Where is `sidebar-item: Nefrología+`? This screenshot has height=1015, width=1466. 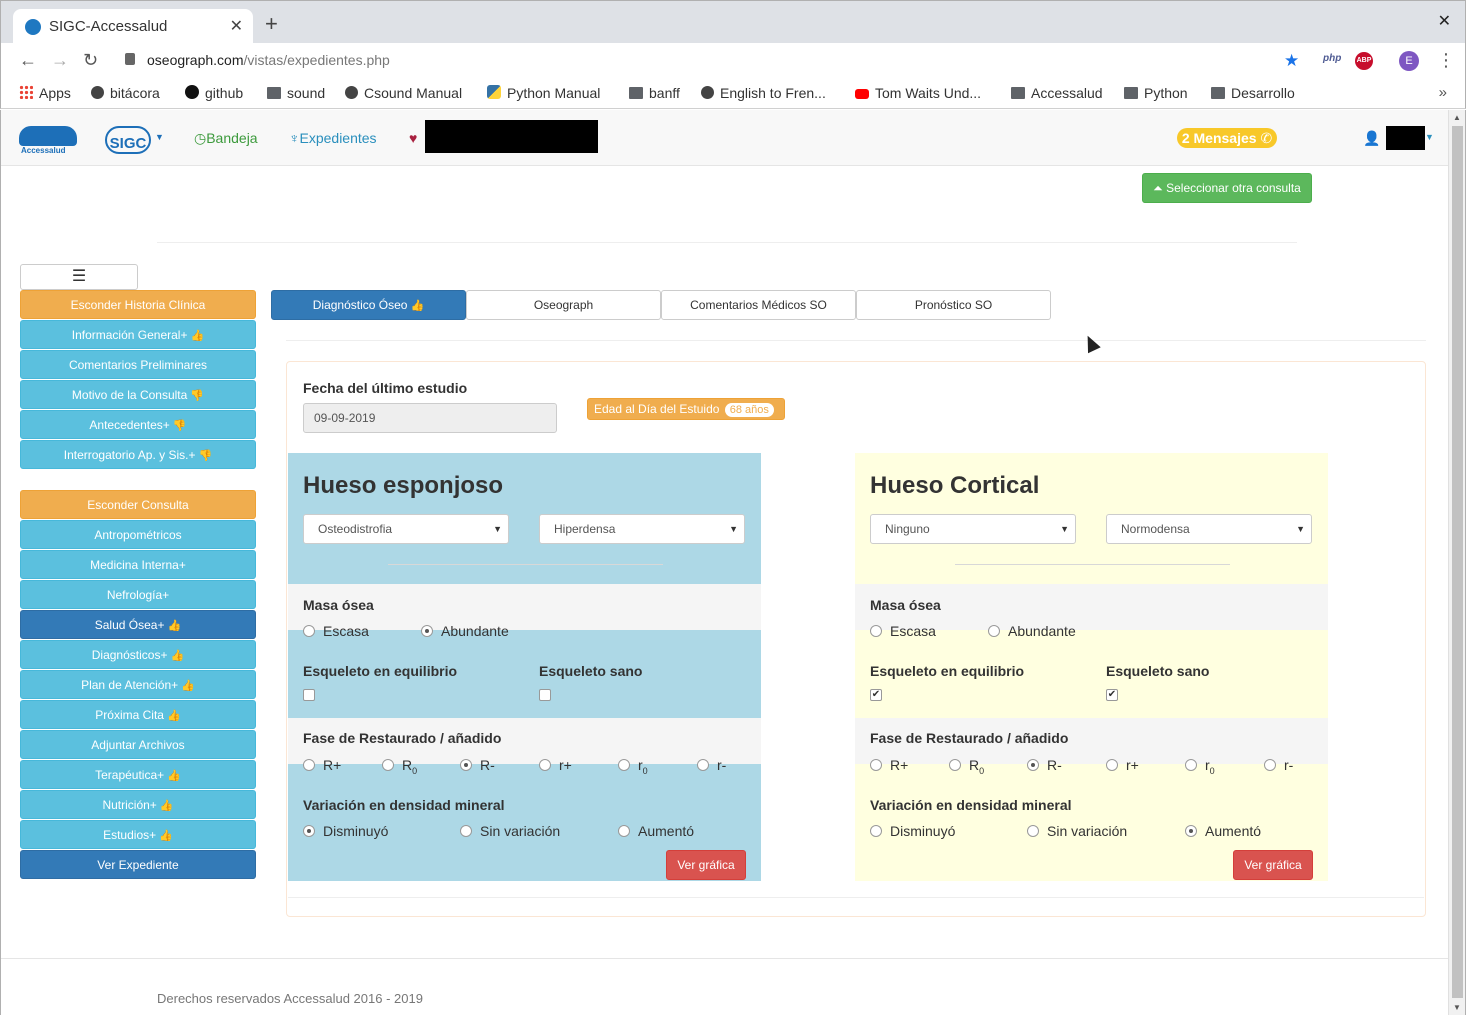
sidebar-item: Nefrología+ is located at coordinates (138, 594).